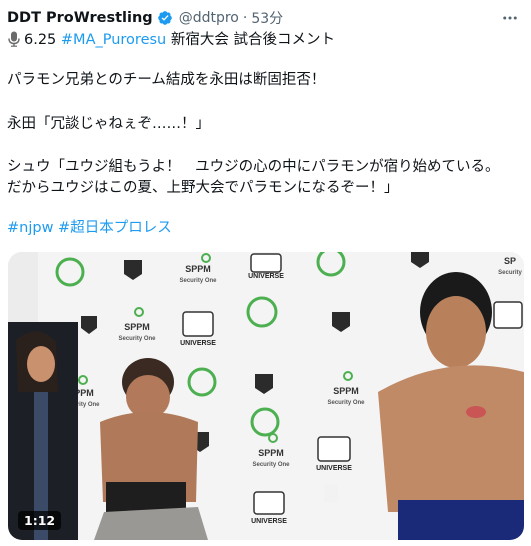  Describe the element at coordinates (253, 167) in the screenshot. I see `tweet-line-4: シュウ「ユウジ組もうよ！ ユウジの心の中にパラモンが宿り始めている。` at that location.